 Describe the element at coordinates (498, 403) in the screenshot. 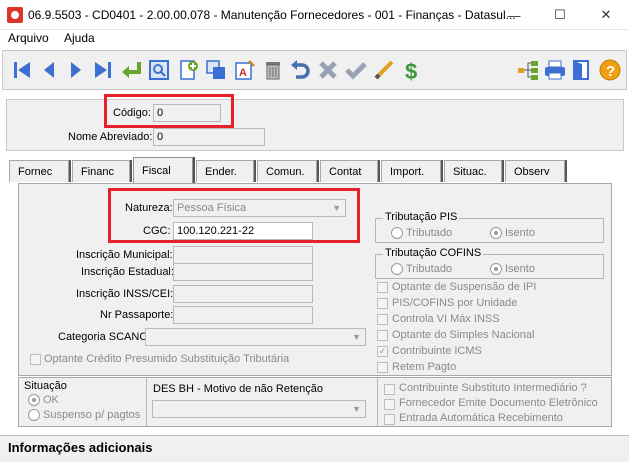

I see `emite-doc-eletronico-label: Fornecedor Emite Documento Eletrônico` at that location.